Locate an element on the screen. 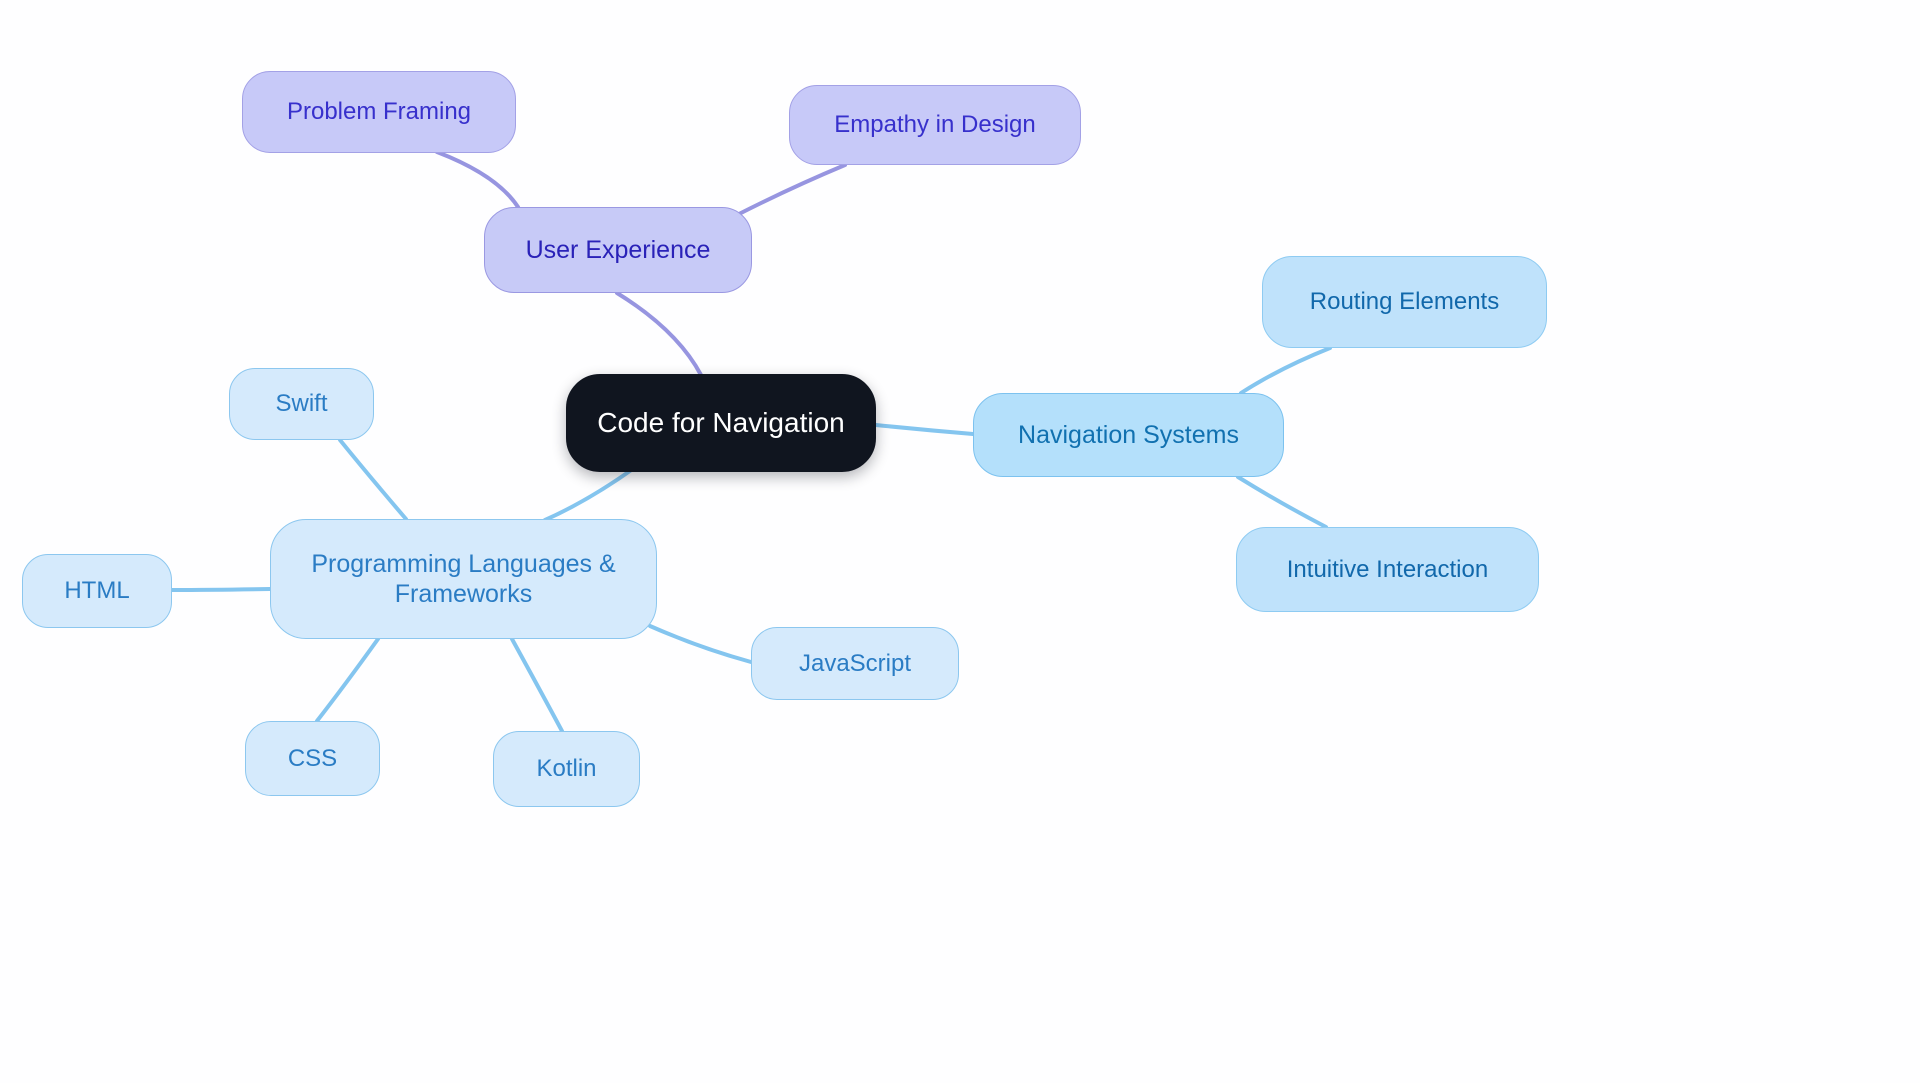 Image resolution: width=1920 pixels, height=1083 pixels. node-intuitive-interaction: Intuitive Interaction is located at coordinates (1387, 569).